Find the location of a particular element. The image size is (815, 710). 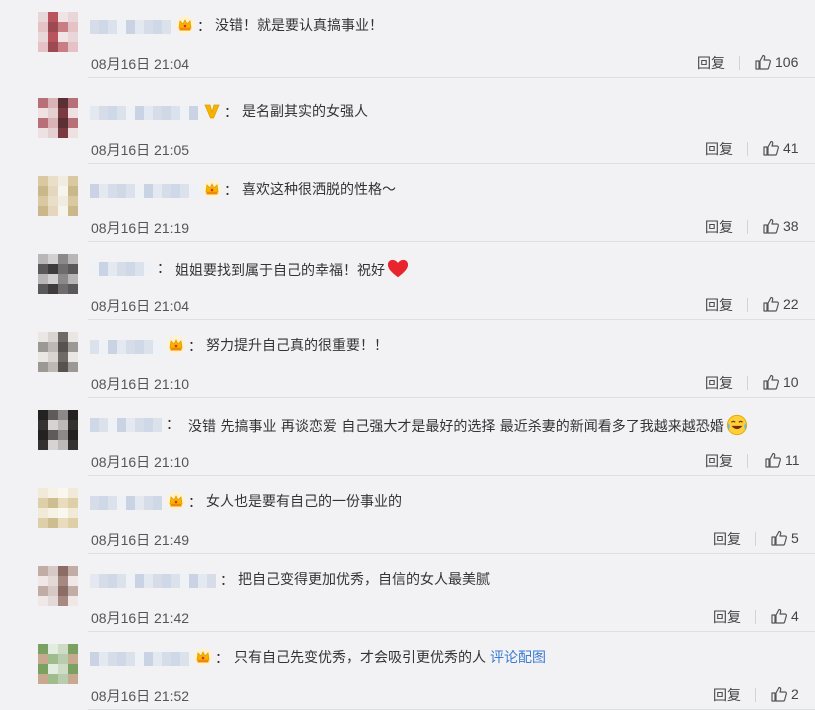

like-button: 4 is located at coordinates (783, 616).